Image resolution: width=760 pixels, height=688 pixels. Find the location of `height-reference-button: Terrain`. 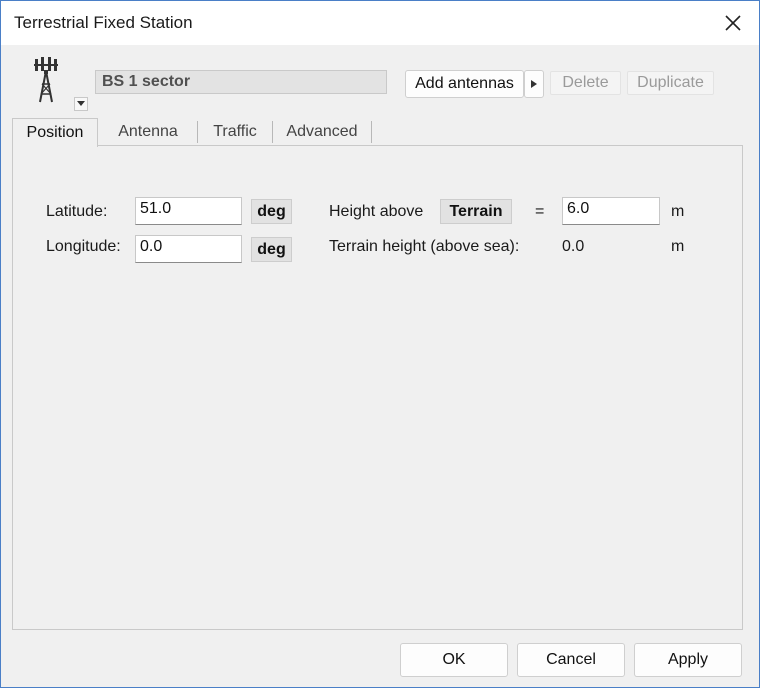

height-reference-button: Terrain is located at coordinates (476, 211).